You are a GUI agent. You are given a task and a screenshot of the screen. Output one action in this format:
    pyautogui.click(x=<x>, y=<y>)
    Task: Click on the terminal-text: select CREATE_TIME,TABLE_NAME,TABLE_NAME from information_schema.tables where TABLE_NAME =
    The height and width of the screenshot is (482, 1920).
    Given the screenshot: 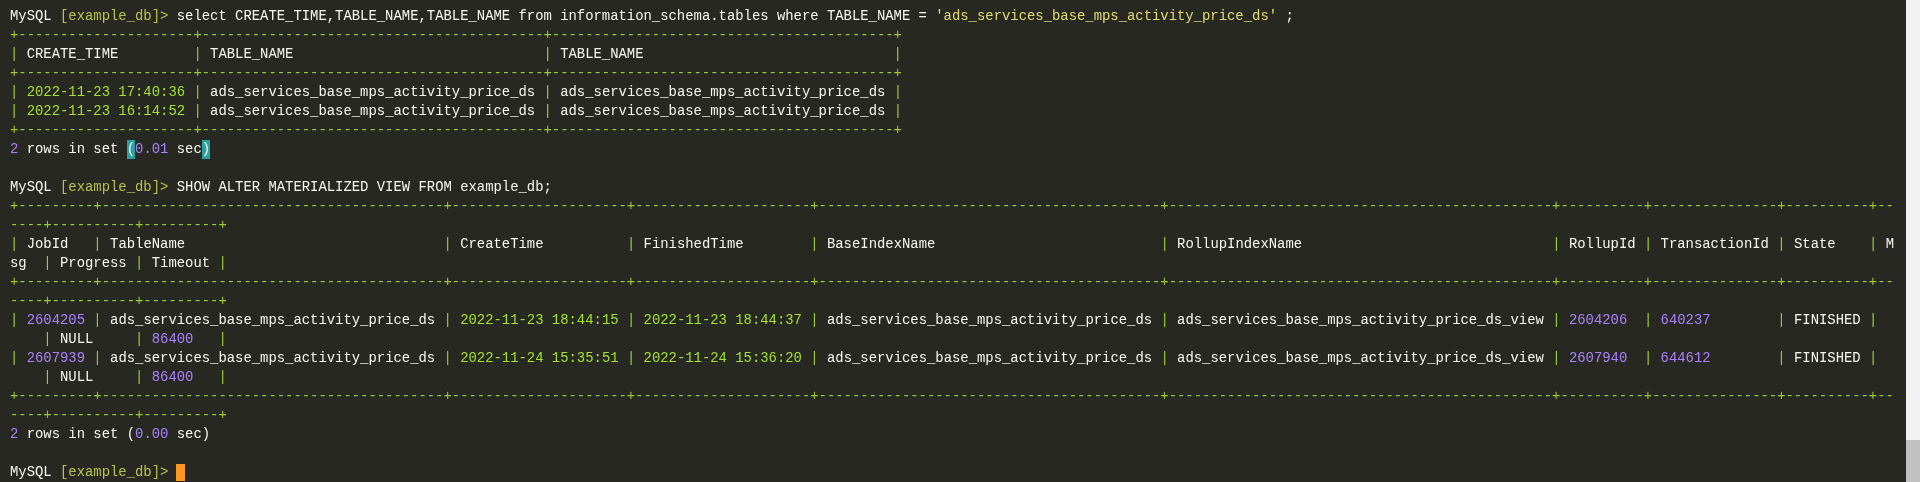 What is the action you would take?
    pyautogui.click(x=551, y=16)
    